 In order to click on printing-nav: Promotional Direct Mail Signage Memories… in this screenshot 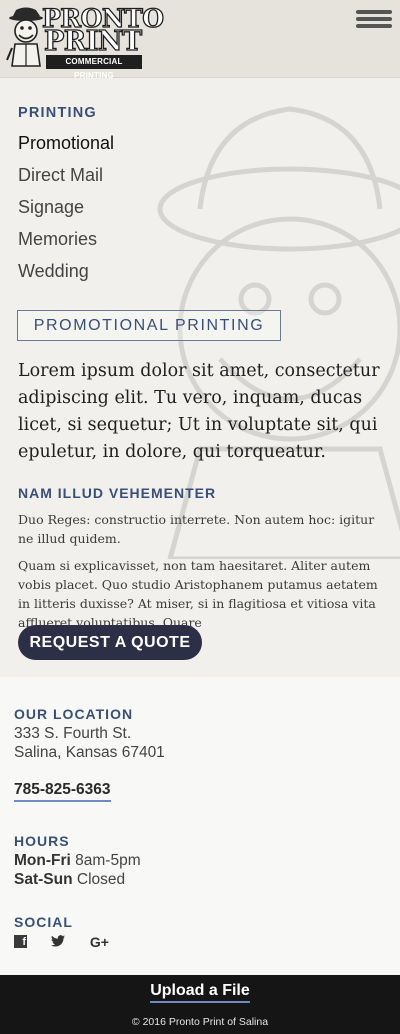, I will do `click(66, 211)`.